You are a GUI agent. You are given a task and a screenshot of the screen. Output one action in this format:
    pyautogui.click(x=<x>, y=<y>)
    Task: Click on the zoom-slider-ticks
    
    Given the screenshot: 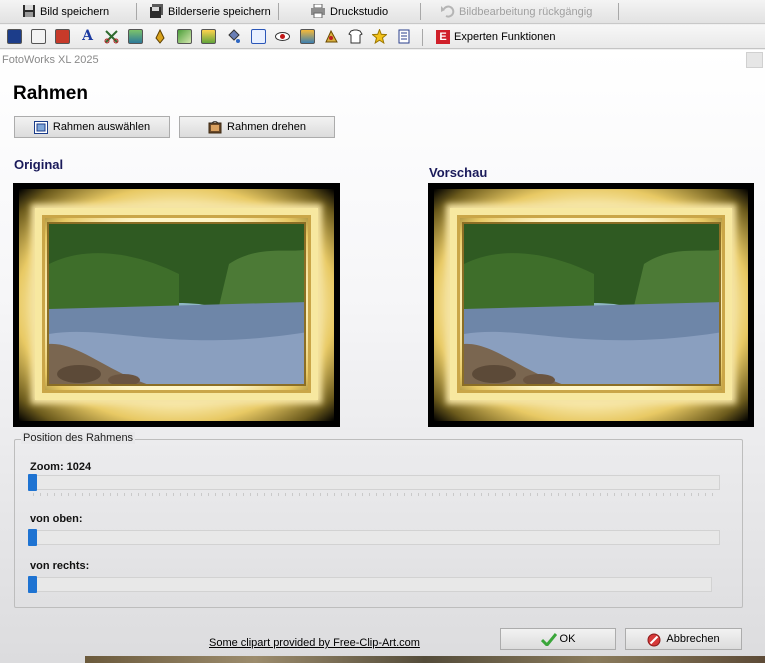 What is the action you would take?
    pyautogui.click(x=374, y=494)
    